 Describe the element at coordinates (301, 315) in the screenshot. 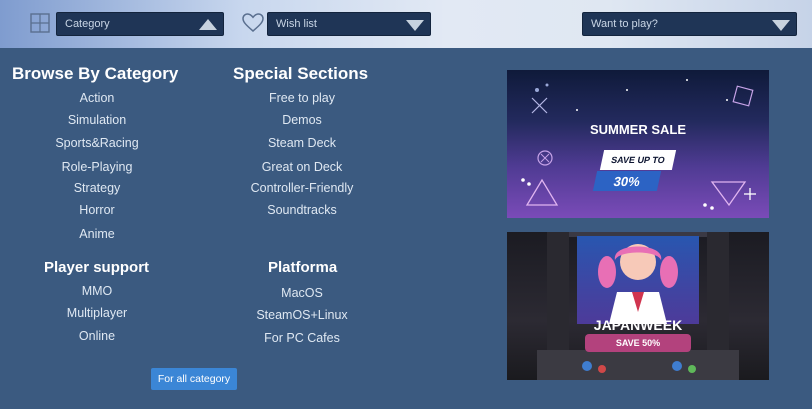

I see `platform-link-steamos-linux: SteamOS+Linux` at that location.